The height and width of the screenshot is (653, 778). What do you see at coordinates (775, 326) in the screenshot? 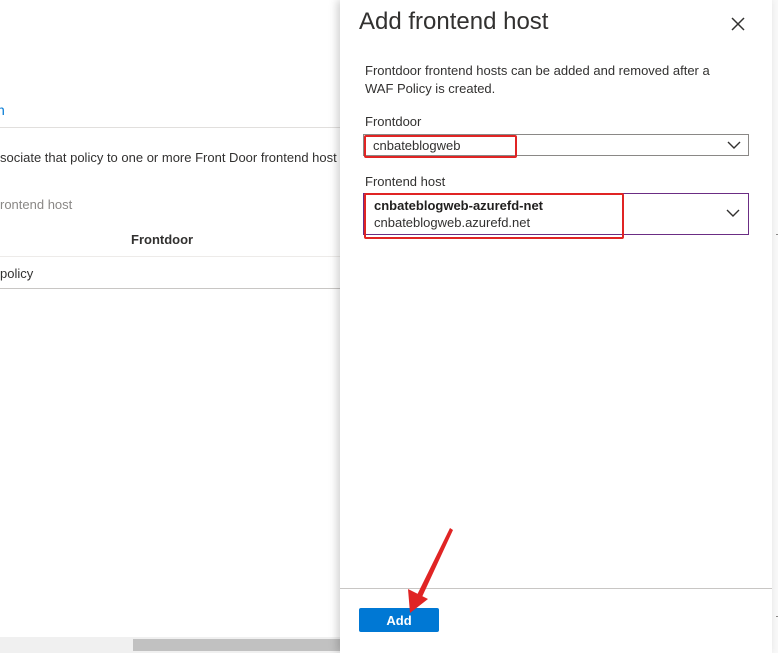
I see `right-edge` at bounding box center [775, 326].